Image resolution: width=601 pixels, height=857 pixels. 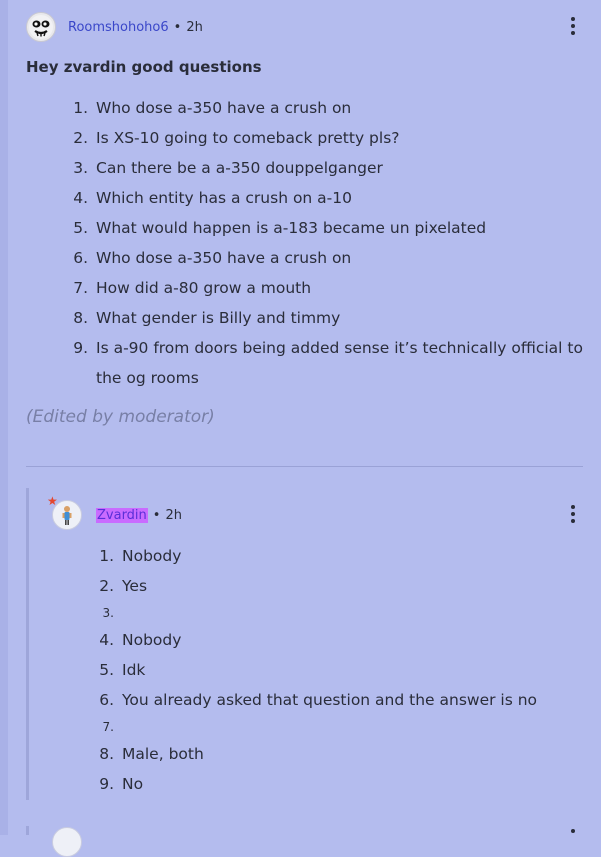 I want to click on list-item: 5. Idk, so click(x=334, y=670).